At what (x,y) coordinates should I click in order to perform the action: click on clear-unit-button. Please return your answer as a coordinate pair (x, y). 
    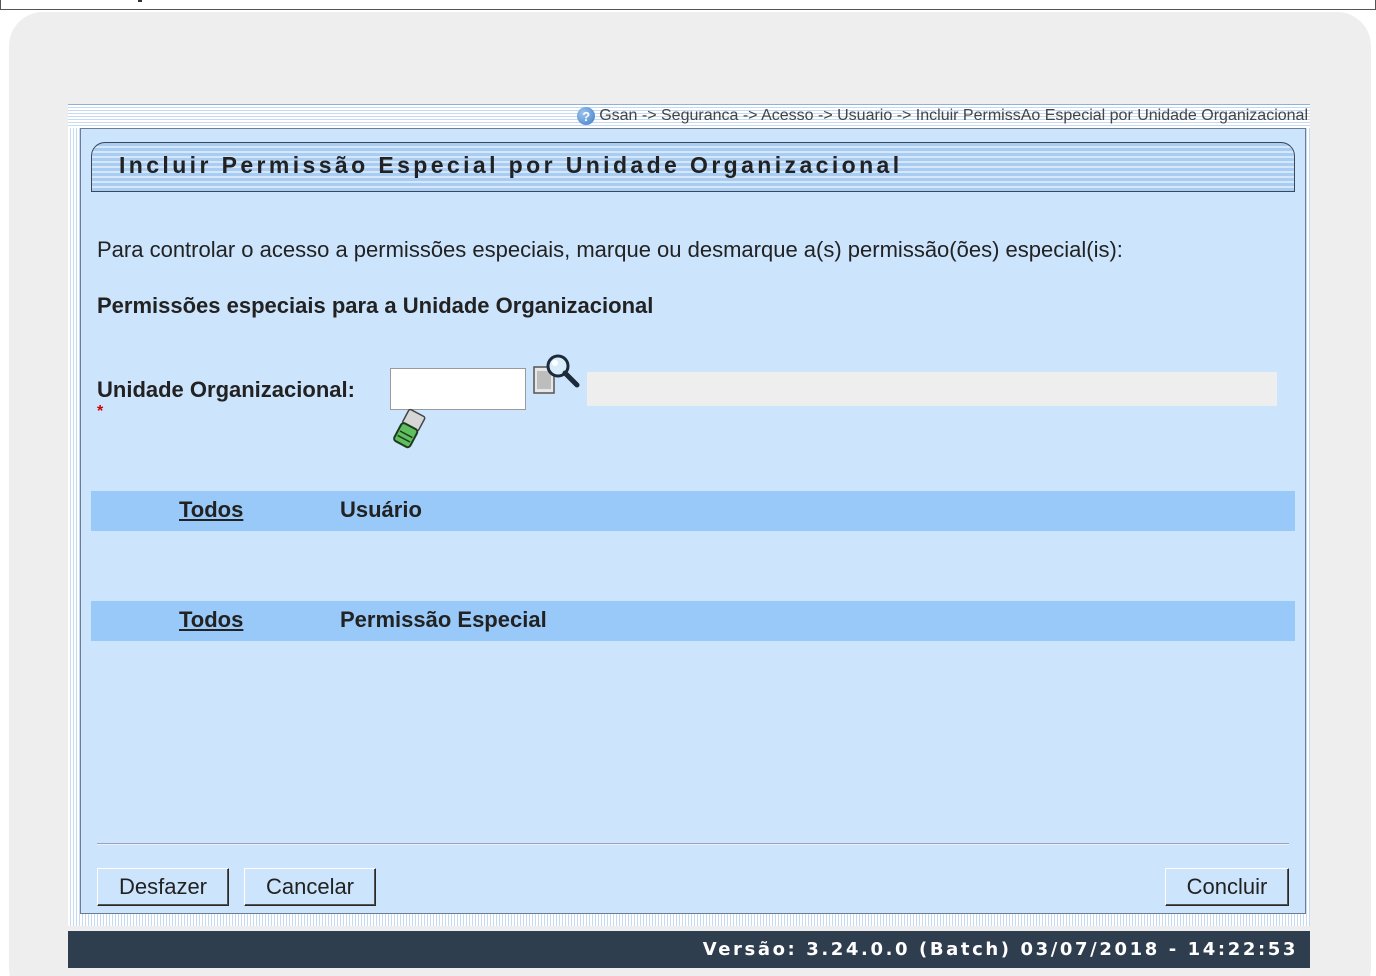
    Looking at the image, I should click on (409, 429).